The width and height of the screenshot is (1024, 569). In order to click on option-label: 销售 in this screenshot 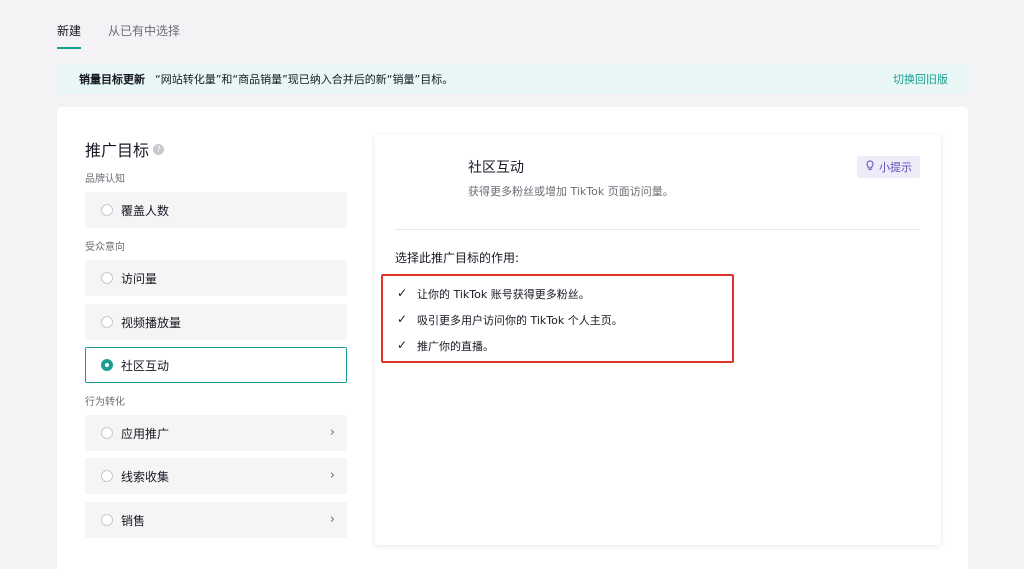, I will do `click(133, 520)`.